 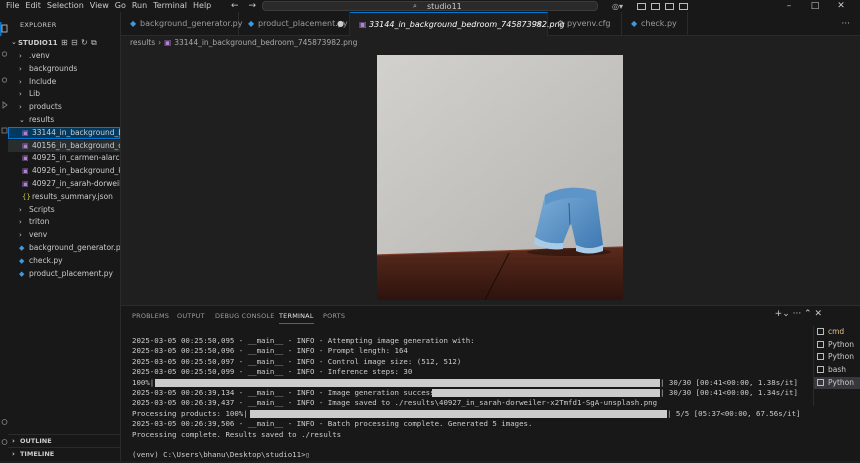 I want to click on chevron-right-icon: ›, so click(x=20, y=209).